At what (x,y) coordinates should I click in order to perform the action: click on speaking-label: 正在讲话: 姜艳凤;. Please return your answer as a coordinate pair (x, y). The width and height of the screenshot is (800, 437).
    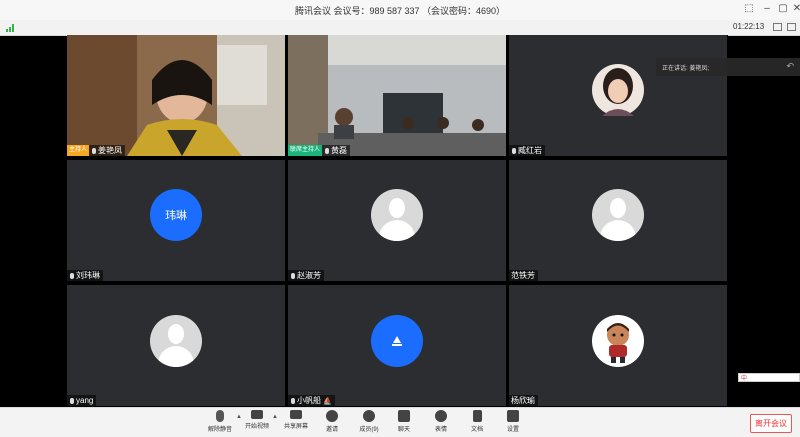
    Looking at the image, I should click on (686, 68).